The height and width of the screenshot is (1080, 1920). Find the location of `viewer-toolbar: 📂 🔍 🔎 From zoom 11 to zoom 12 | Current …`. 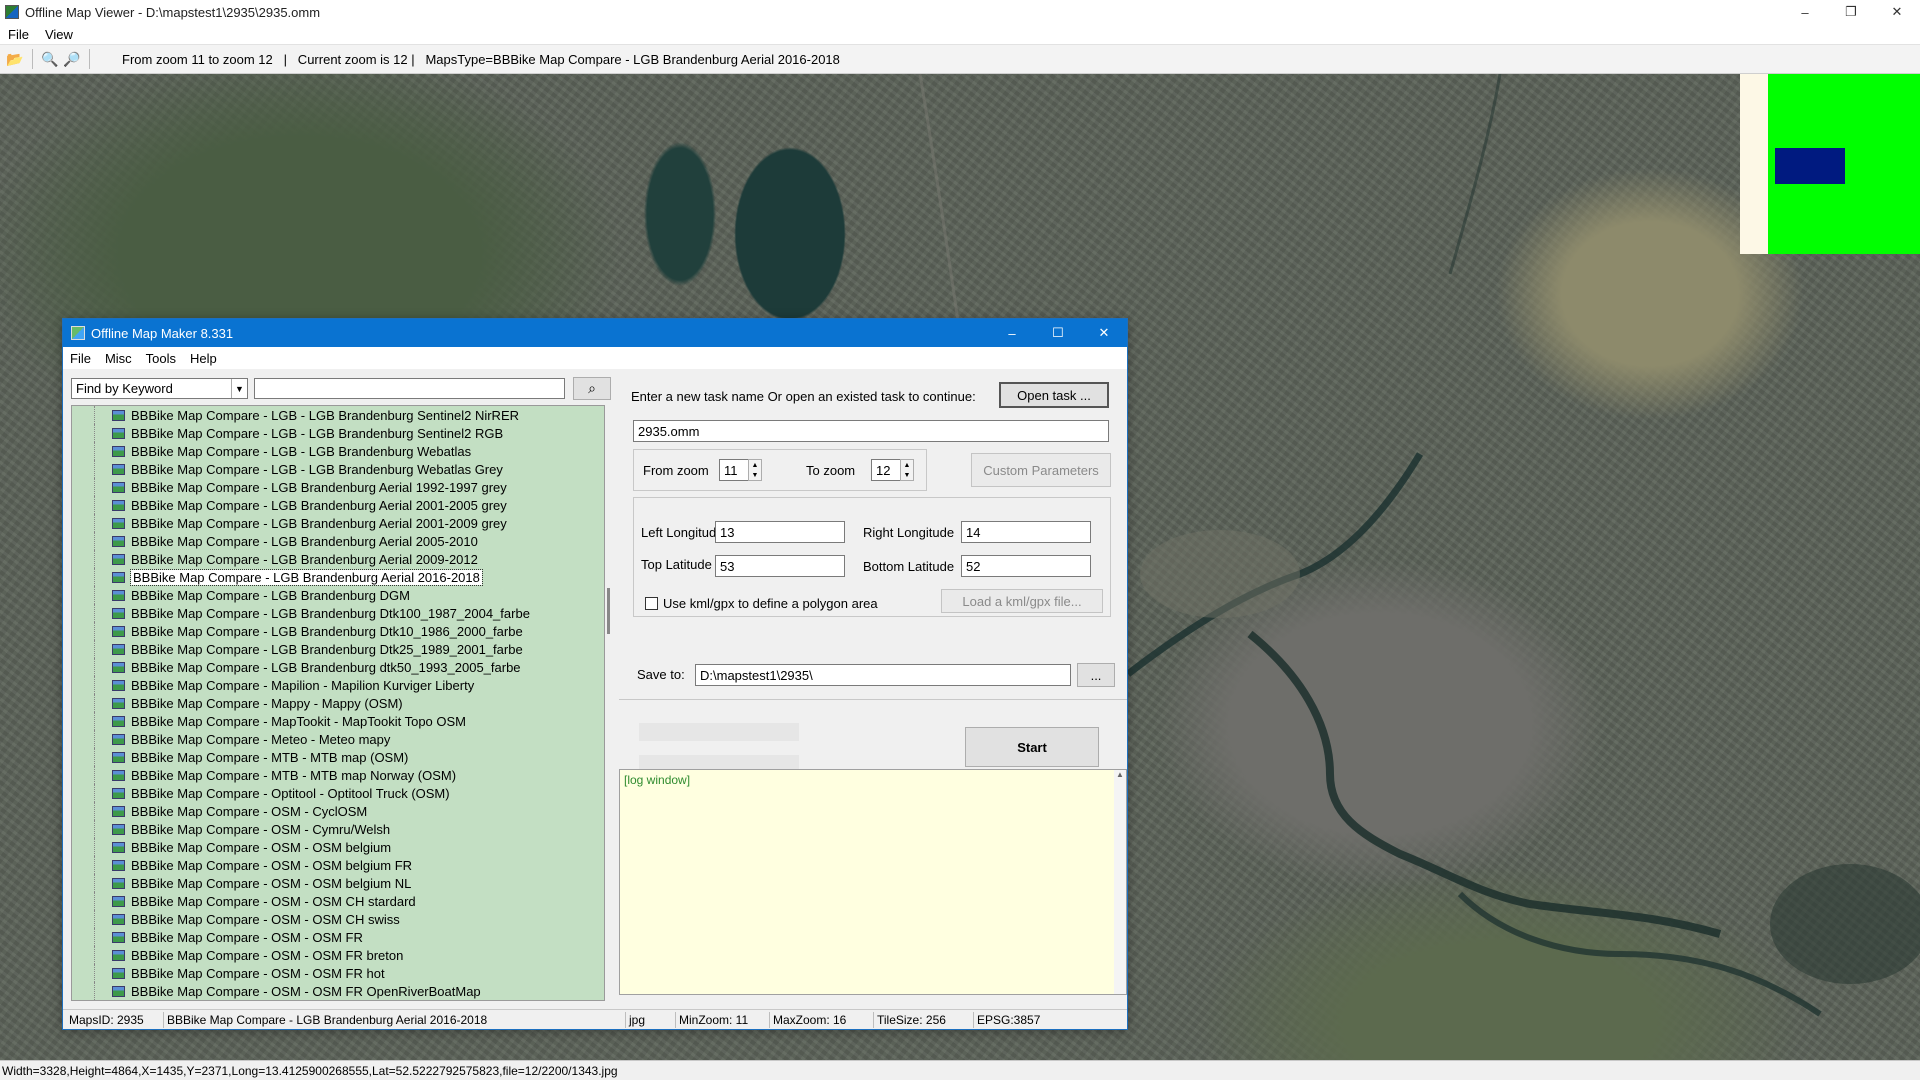

viewer-toolbar: 📂 🔍 🔎 From zoom 11 to zoom 12 | Current … is located at coordinates (960, 59).